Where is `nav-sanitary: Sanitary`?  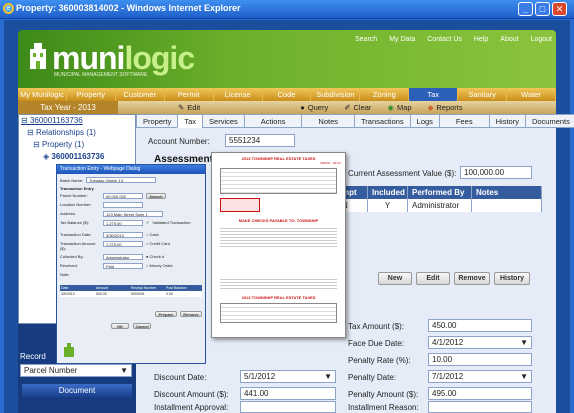
nav-sanitary: Sanitary is located at coordinates (483, 94).